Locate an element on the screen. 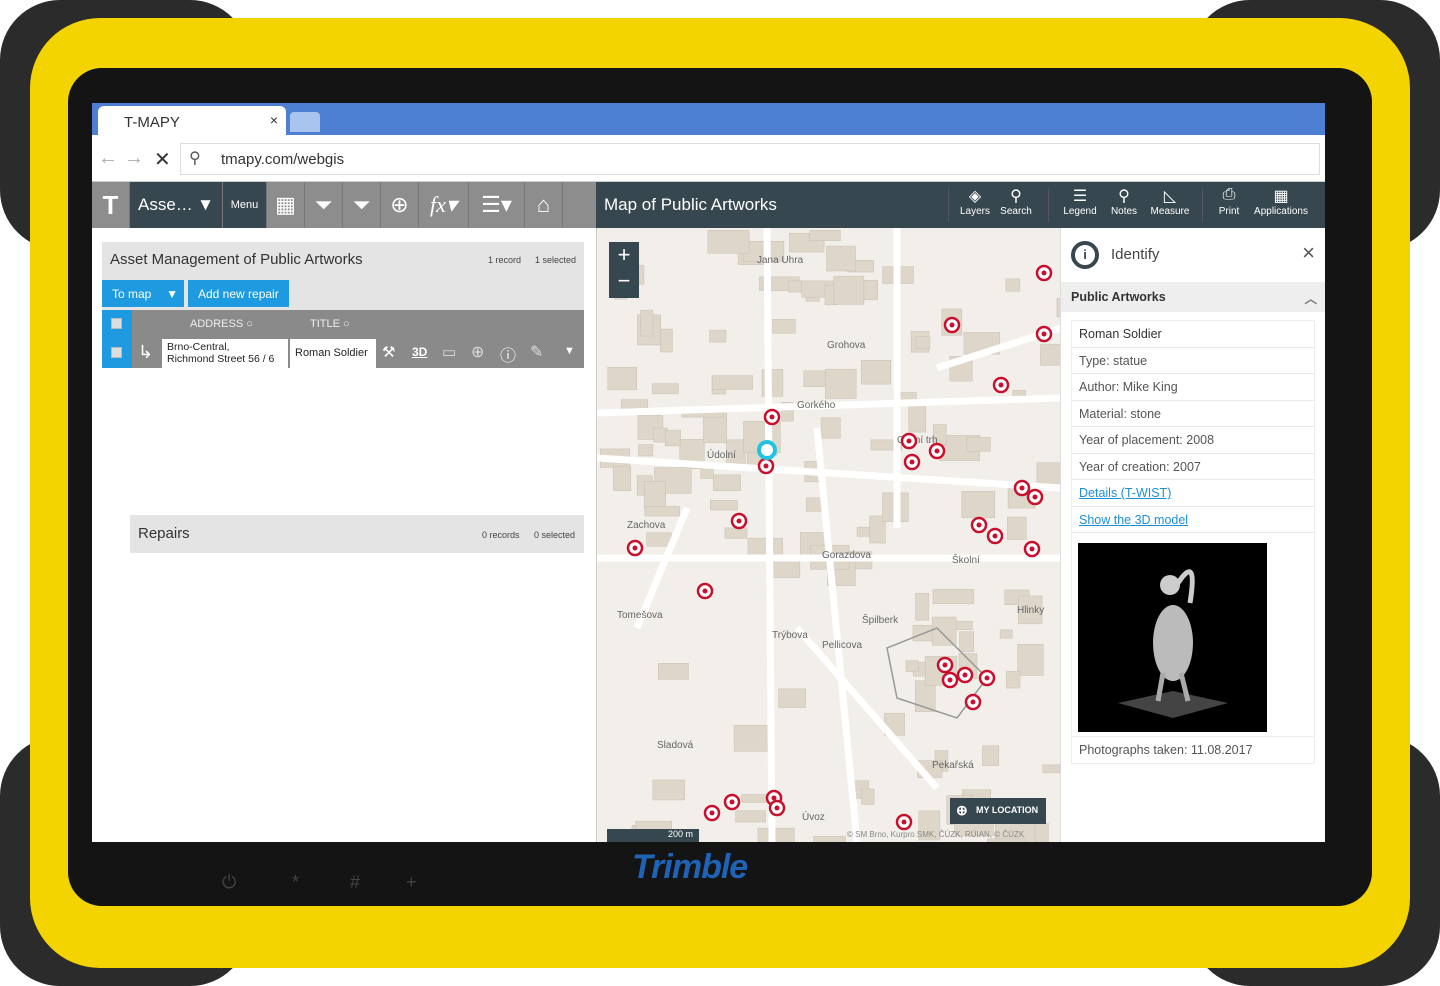  hash-key: # is located at coordinates (355, 882).